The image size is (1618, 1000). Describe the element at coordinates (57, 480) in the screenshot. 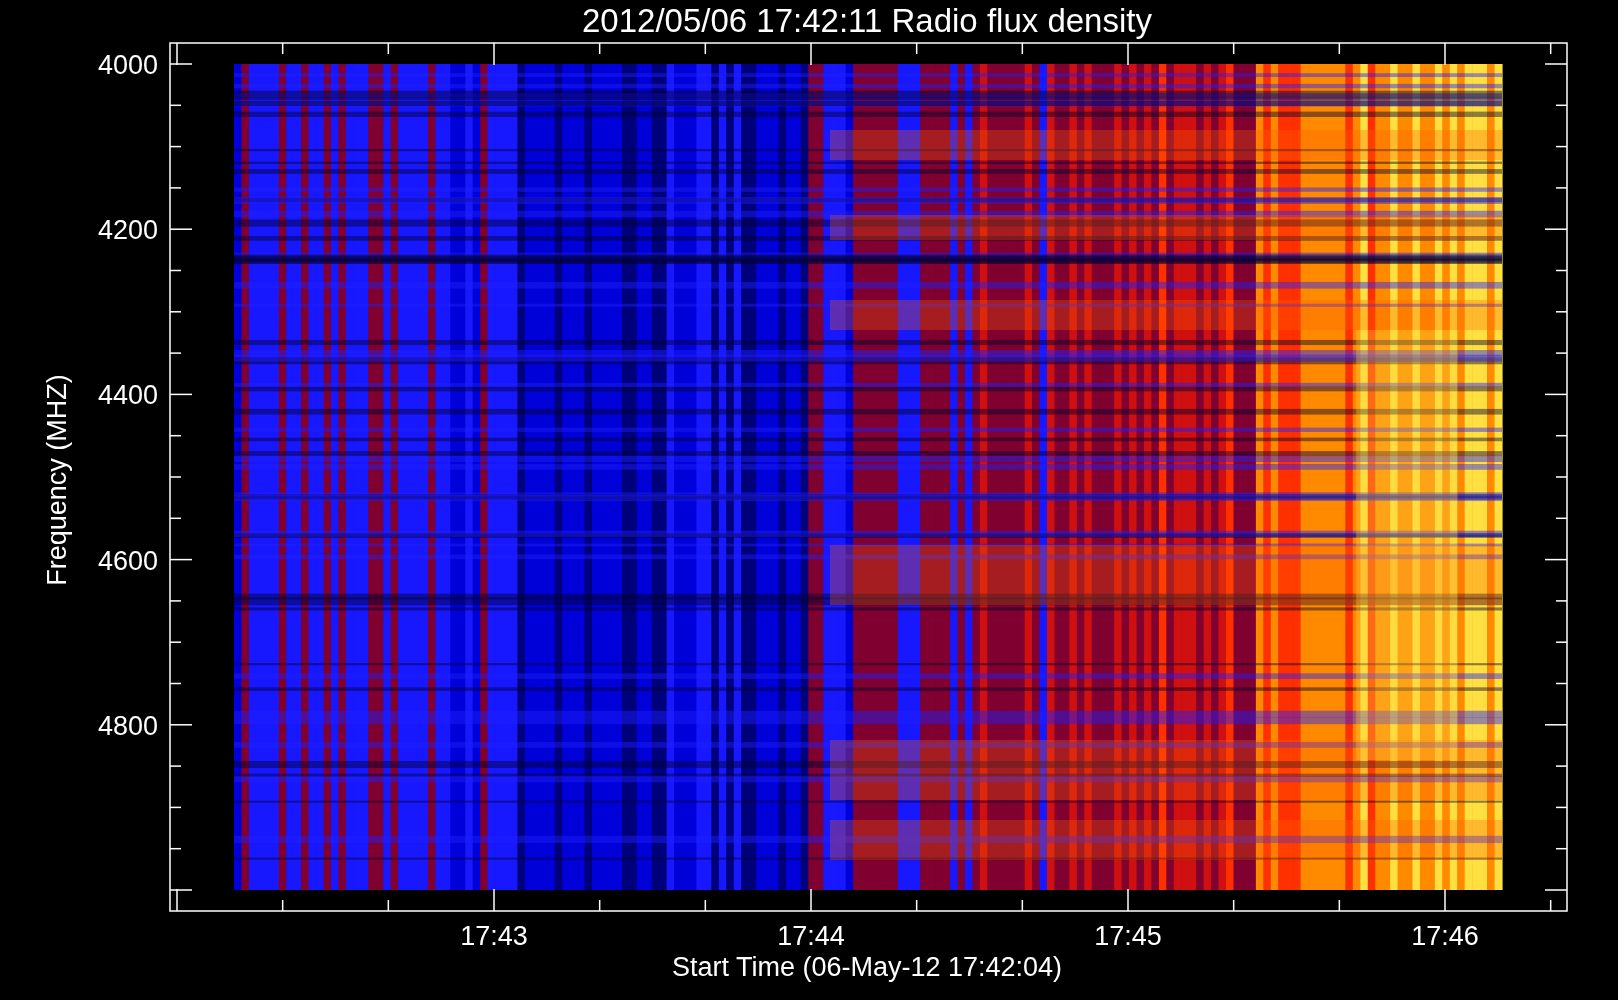

I see `axis-title: Frequency (MHZ)` at that location.